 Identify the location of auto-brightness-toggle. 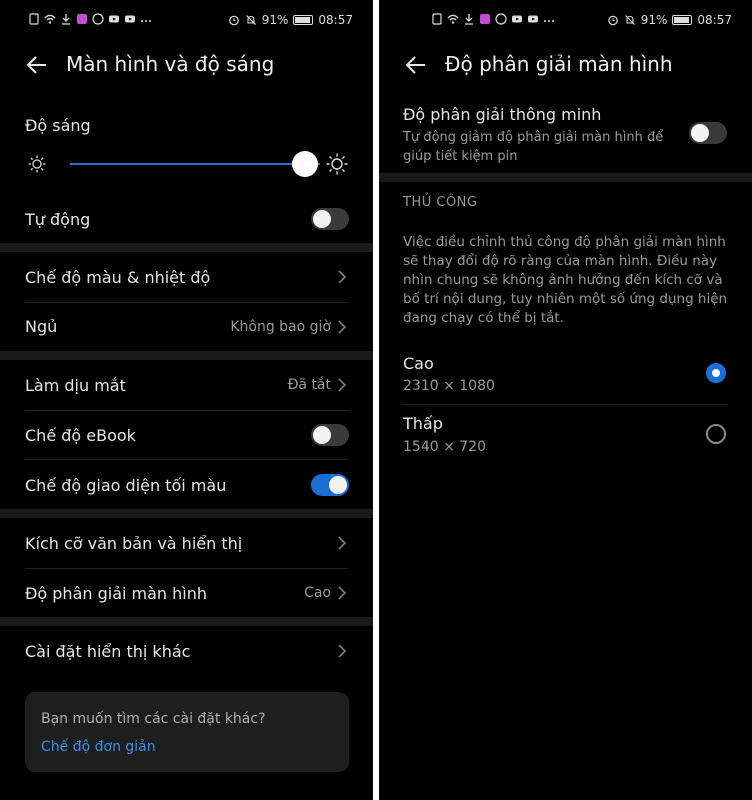
(330, 219).